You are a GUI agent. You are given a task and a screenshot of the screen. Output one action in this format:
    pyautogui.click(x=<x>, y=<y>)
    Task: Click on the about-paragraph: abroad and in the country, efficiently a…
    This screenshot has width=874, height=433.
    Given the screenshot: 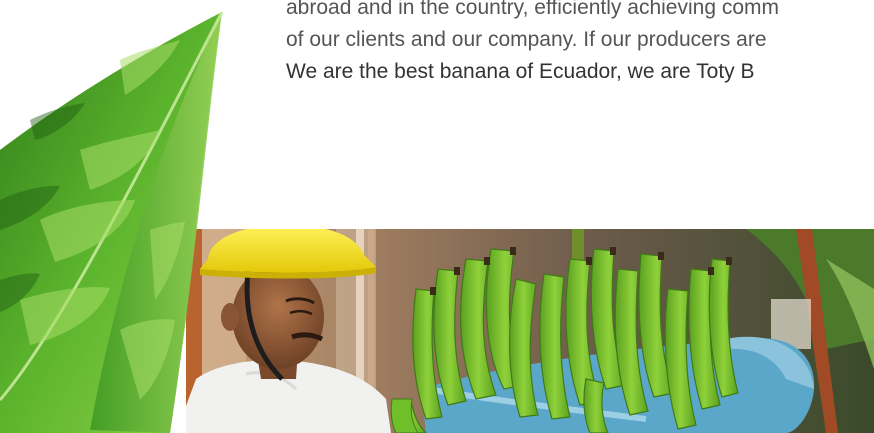 What is the action you would take?
    pyautogui.click(x=580, y=44)
    